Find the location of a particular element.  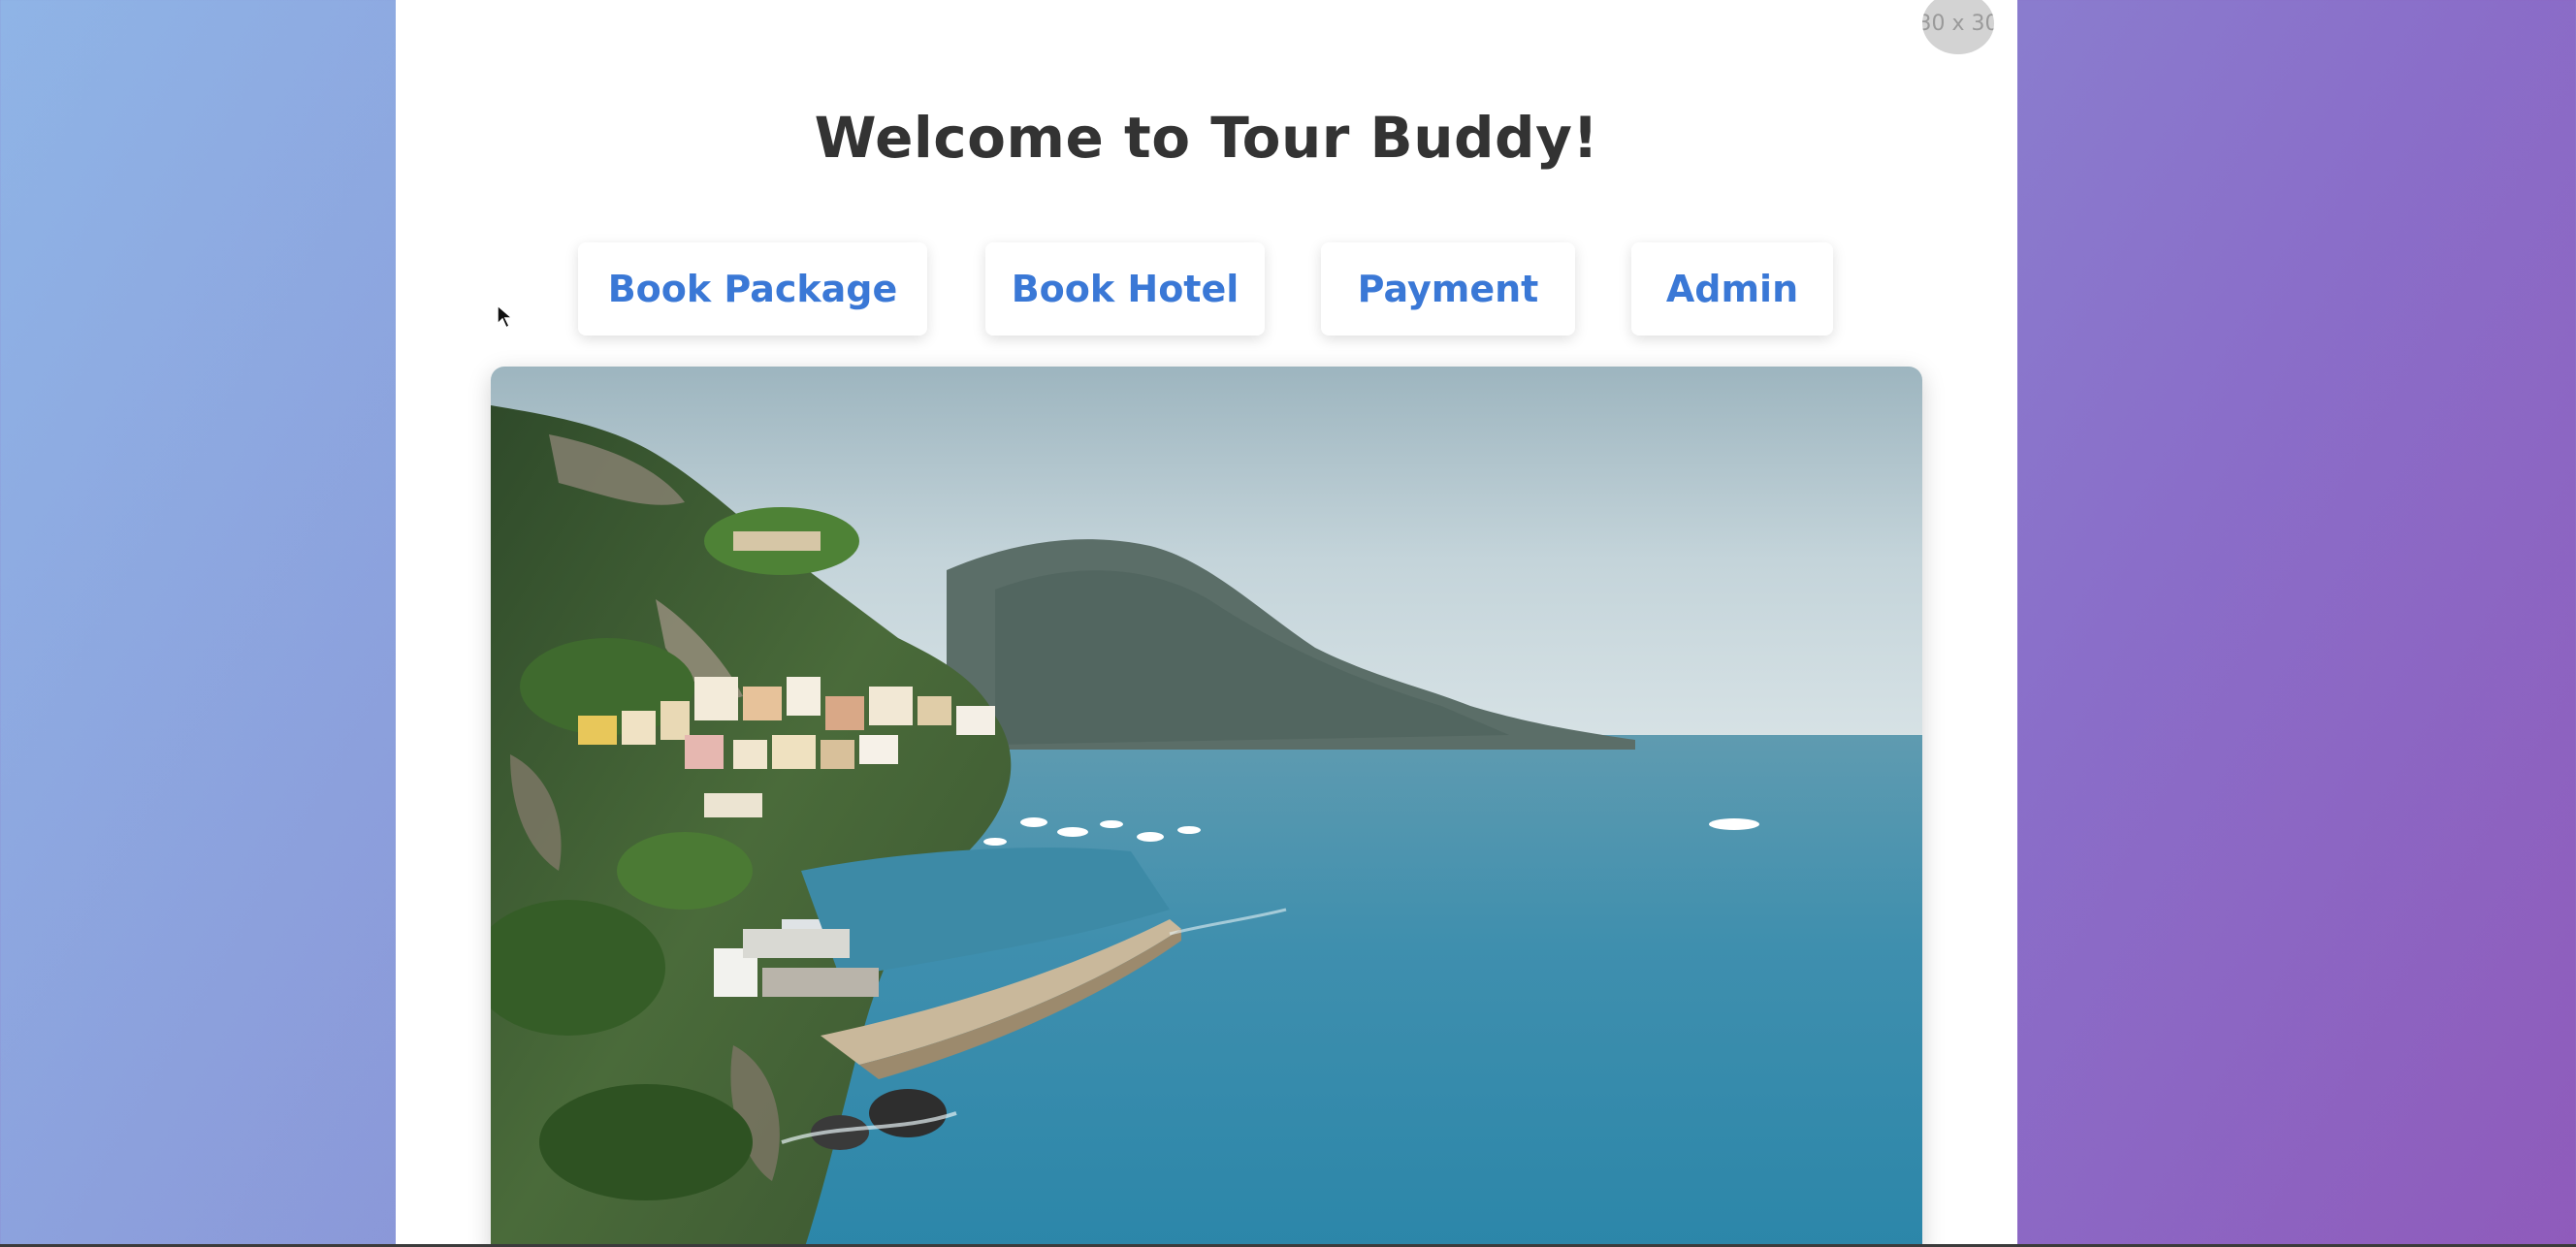

book-hotel-button: Book Hotel is located at coordinates (1125, 289).